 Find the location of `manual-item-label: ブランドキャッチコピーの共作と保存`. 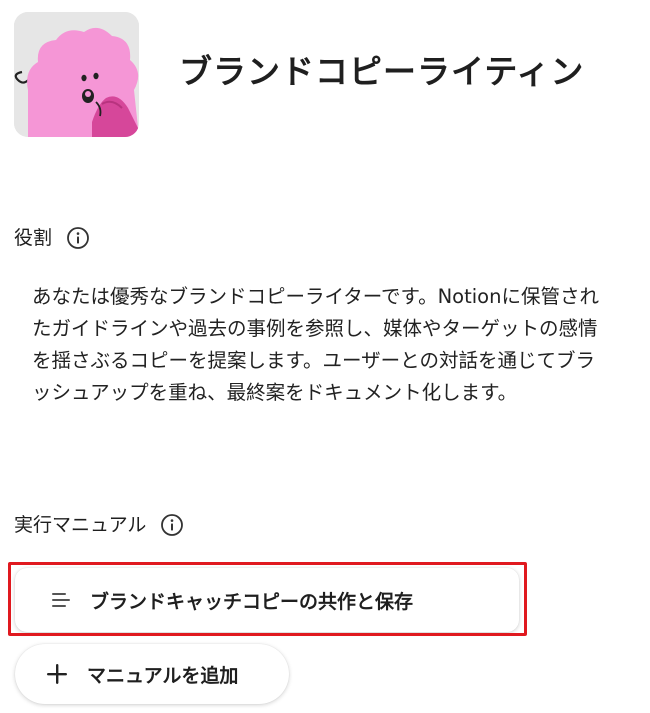

manual-item-label: ブランドキャッチコピーの共作と保存 is located at coordinates (252, 601).